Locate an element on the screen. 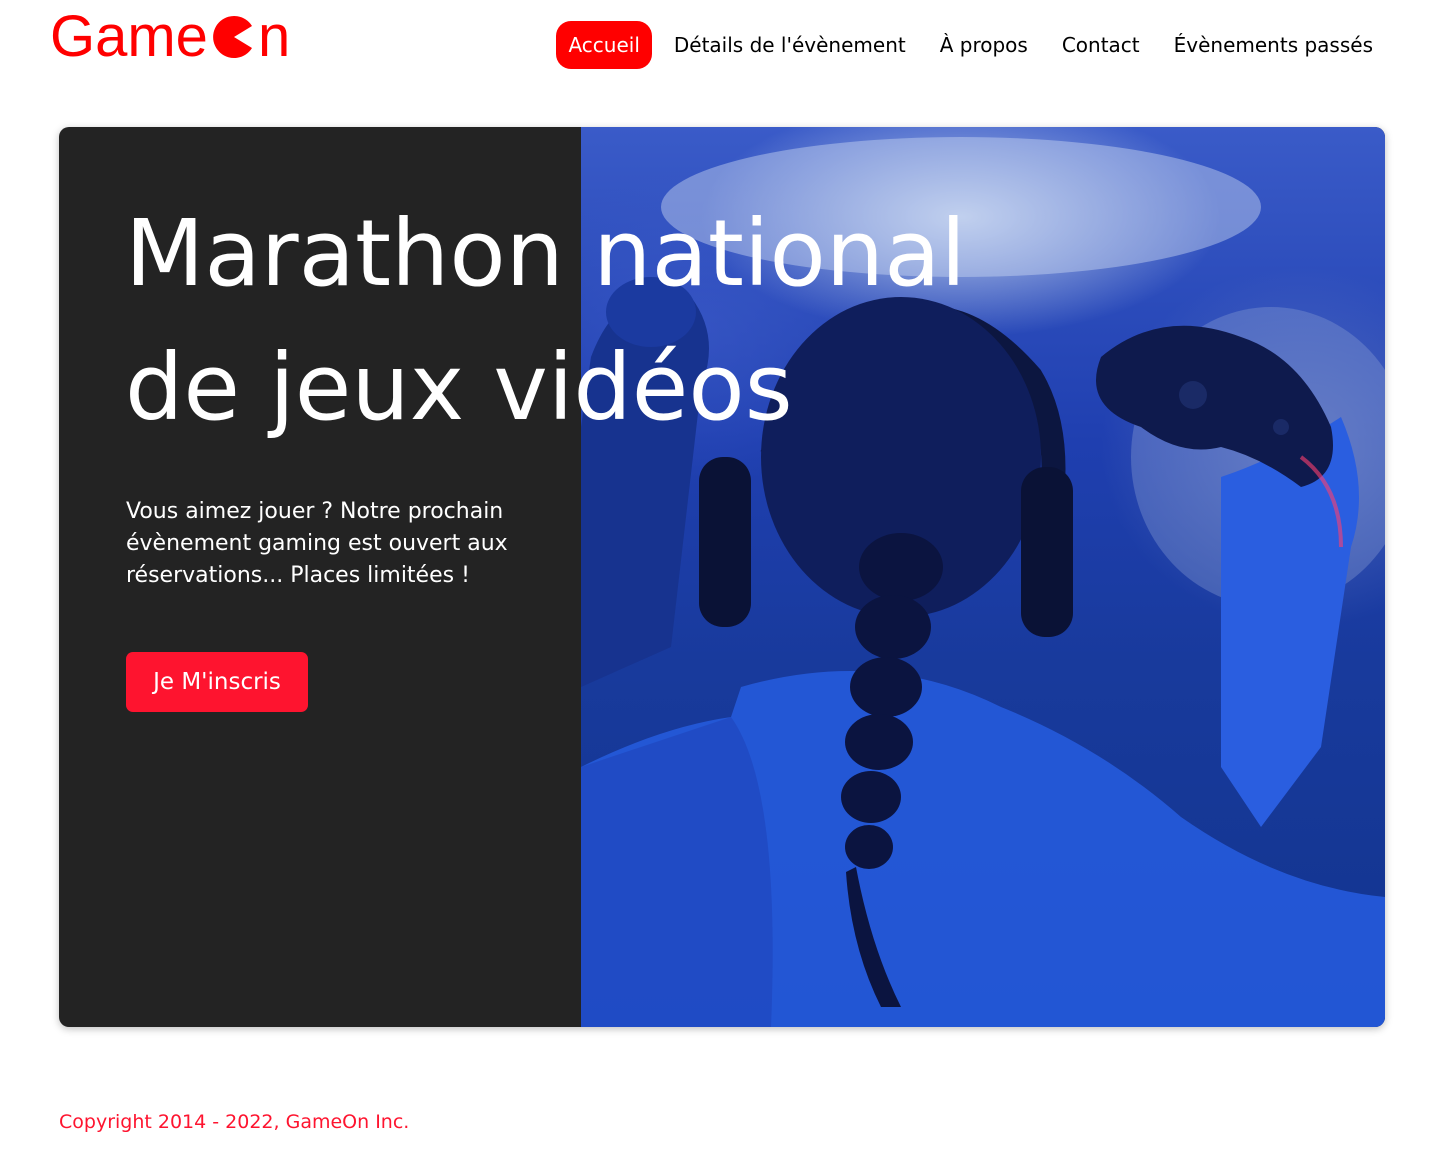 This screenshot has width=1450, height=1151. nav-item-event-details: Détails de l'évènement is located at coordinates (790, 45).